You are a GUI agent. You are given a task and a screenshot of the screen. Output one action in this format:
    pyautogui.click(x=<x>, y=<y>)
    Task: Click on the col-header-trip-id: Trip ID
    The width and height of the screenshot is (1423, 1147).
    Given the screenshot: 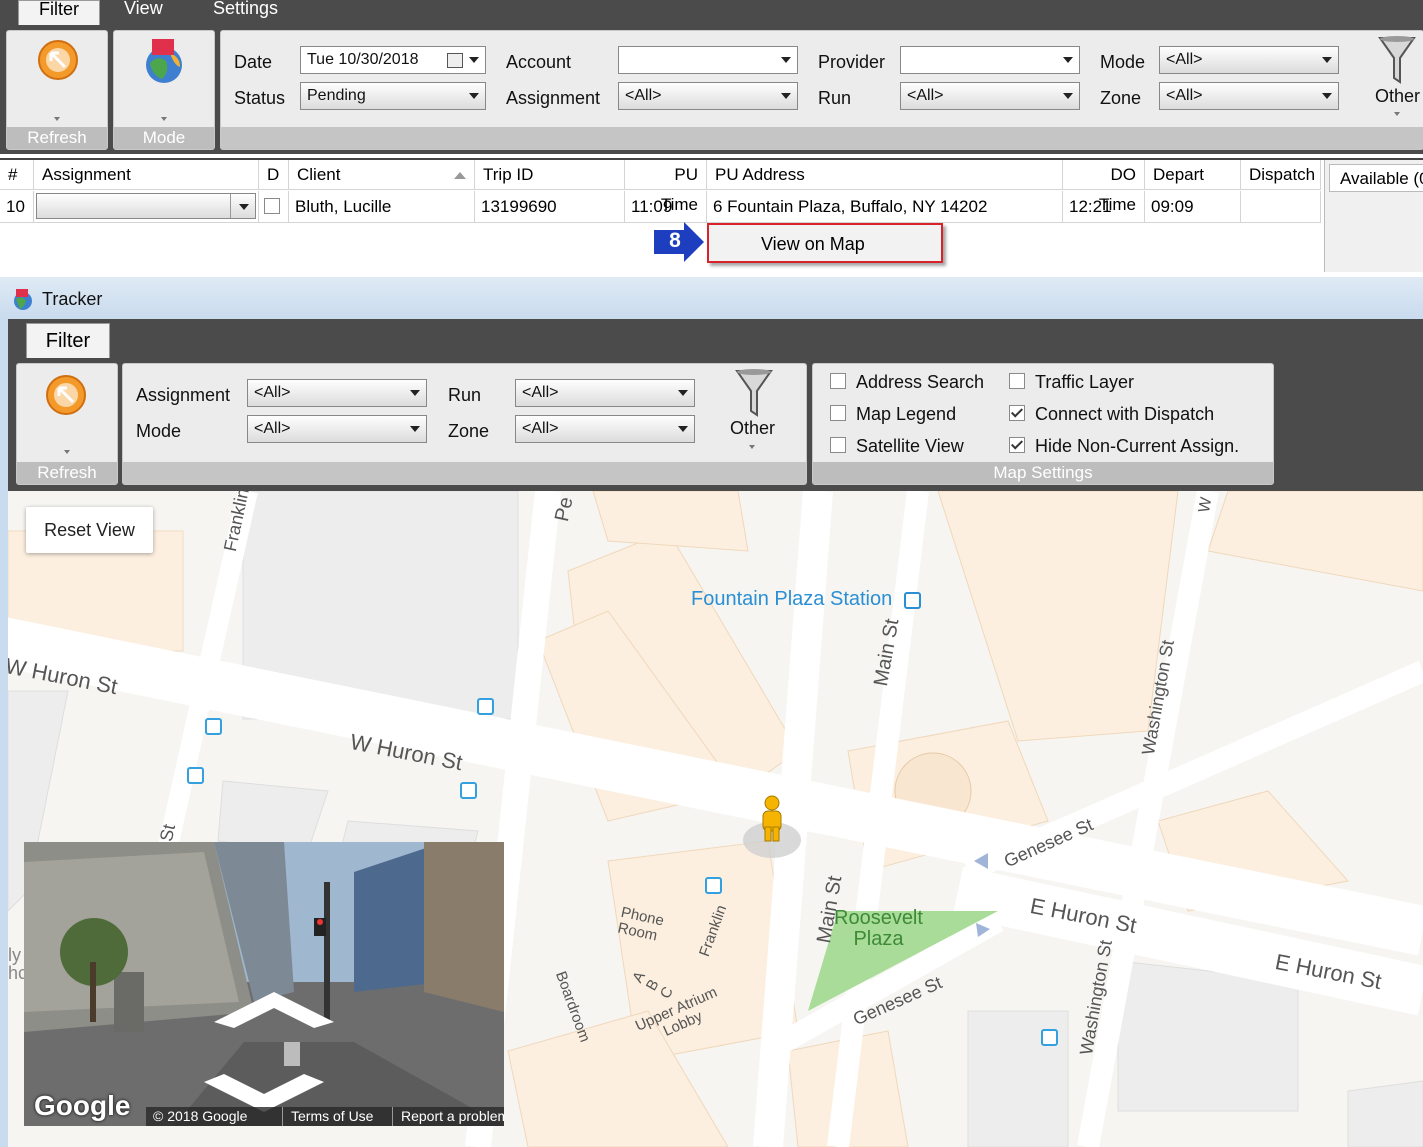 What is the action you would take?
    pyautogui.click(x=550, y=175)
    